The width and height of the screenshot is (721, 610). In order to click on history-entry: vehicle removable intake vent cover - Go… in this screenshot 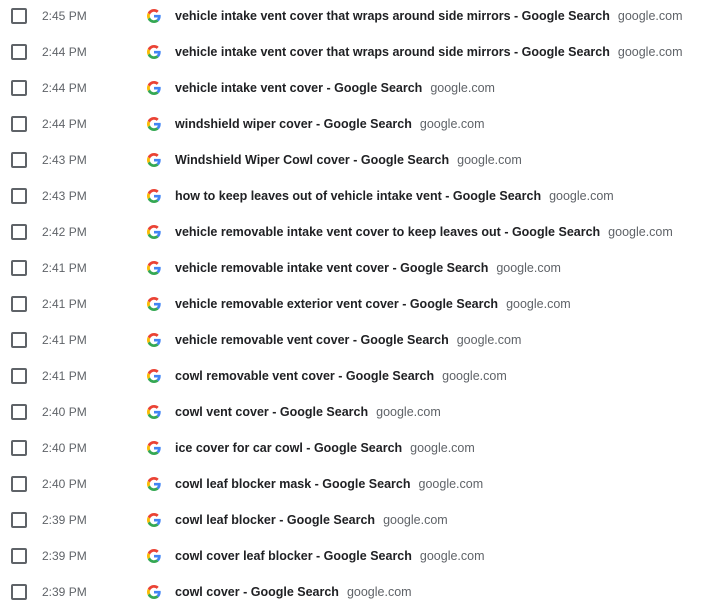, I will do `click(368, 268)`.